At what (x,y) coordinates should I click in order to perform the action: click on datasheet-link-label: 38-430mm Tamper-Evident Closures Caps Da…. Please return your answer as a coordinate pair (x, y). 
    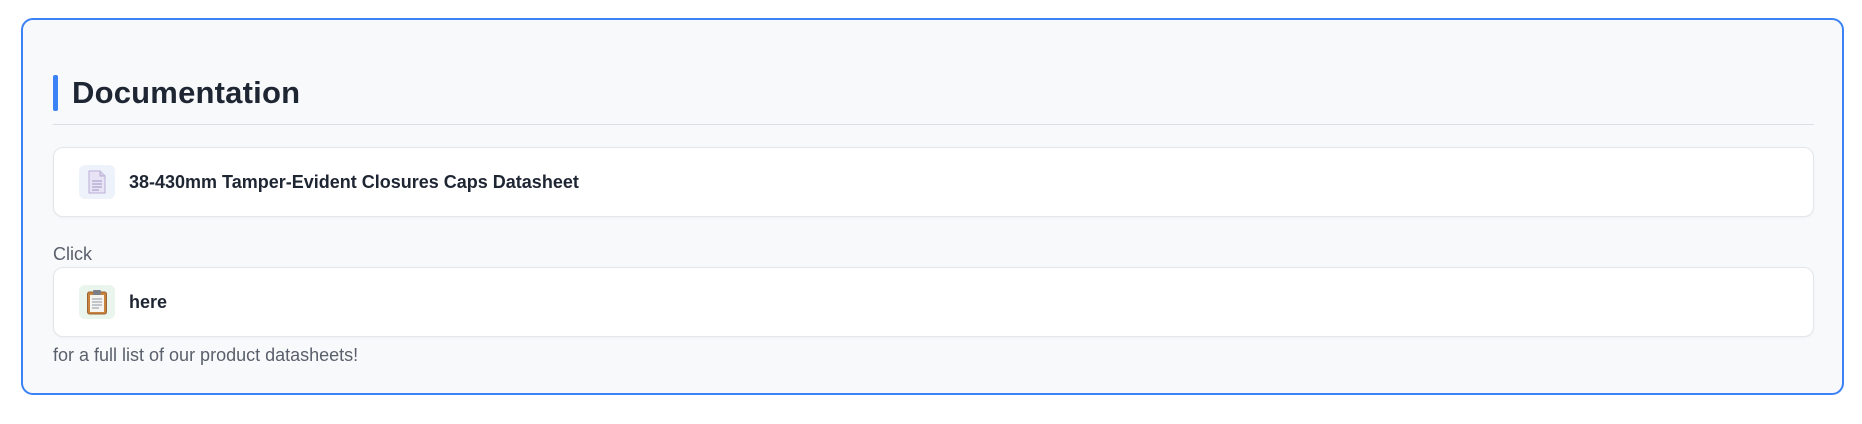
    Looking at the image, I should click on (354, 181).